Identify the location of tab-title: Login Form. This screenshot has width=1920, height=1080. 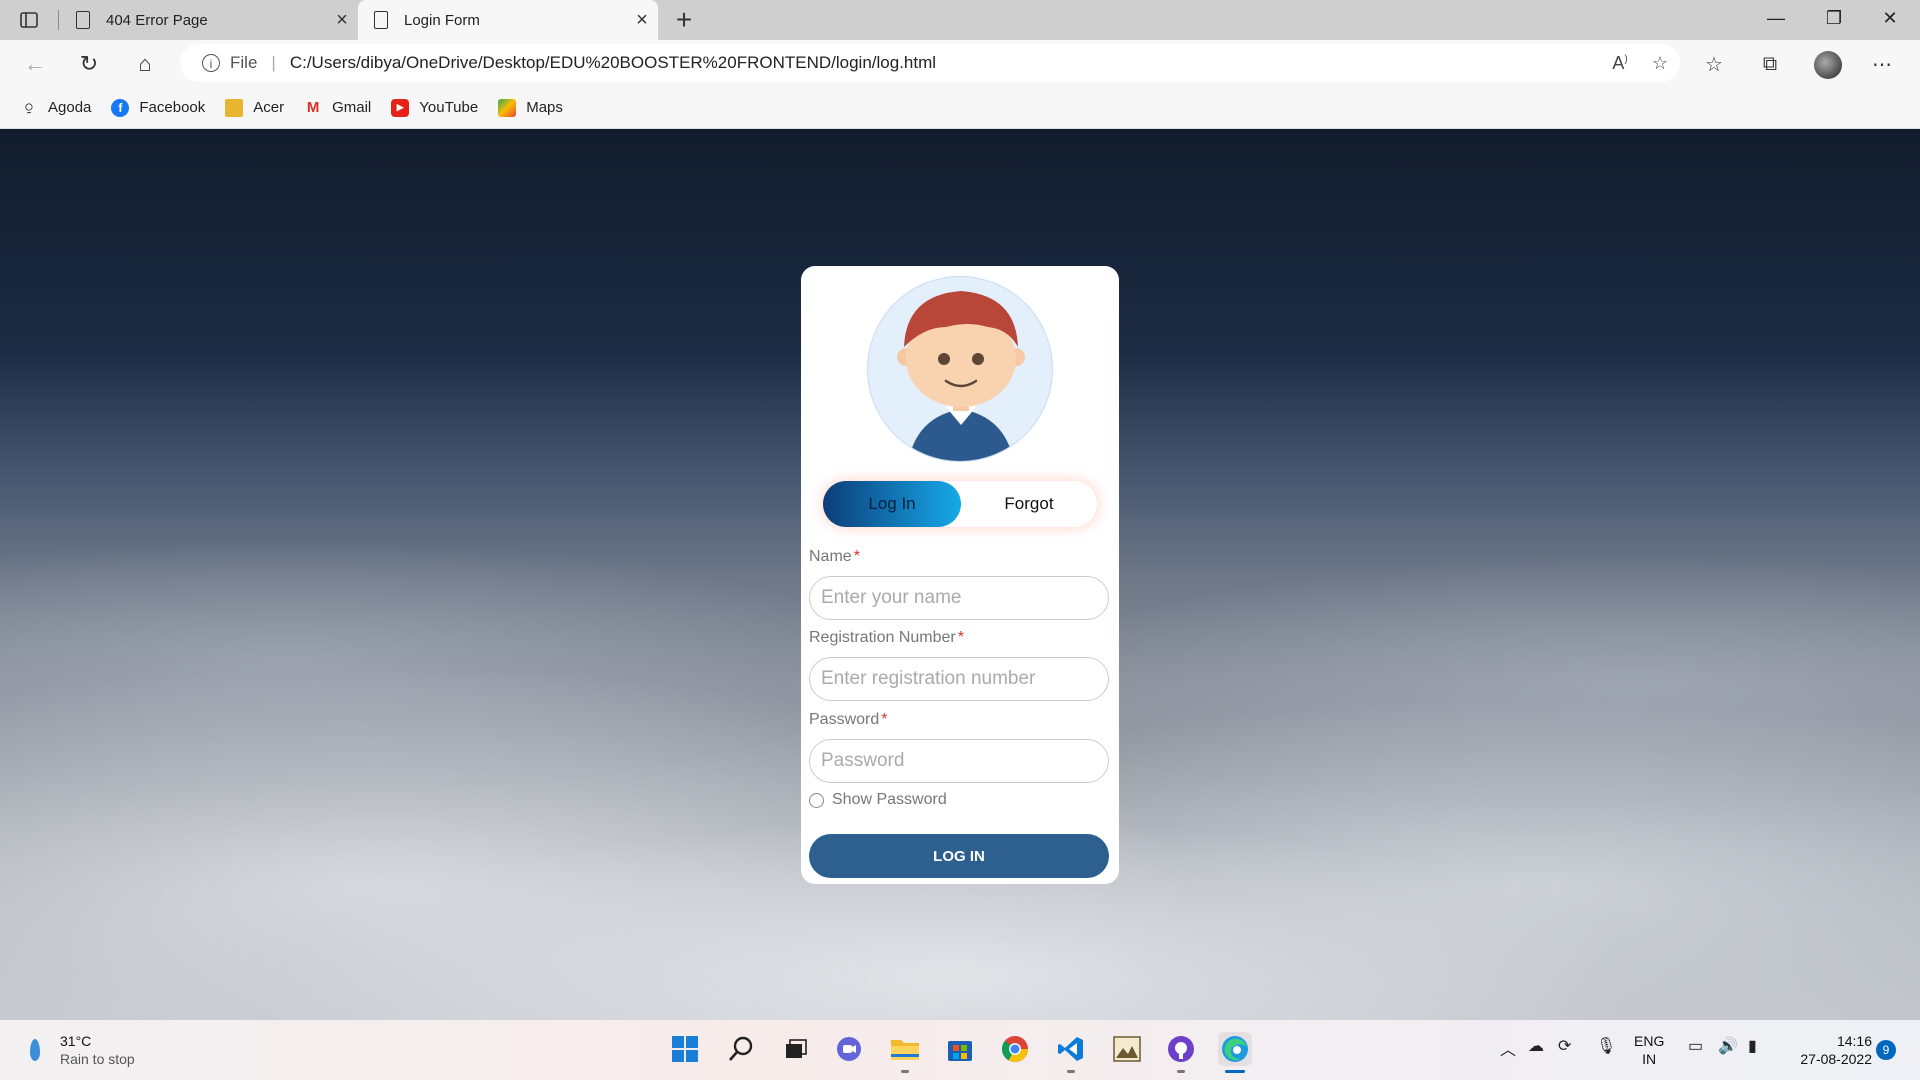
(442, 20).